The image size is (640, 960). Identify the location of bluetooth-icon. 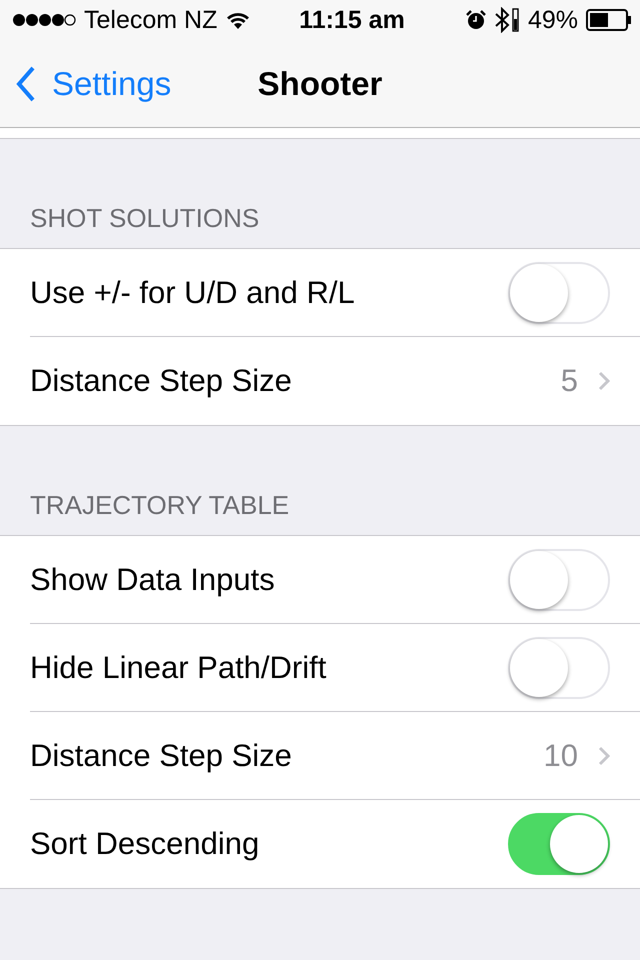
(507, 20).